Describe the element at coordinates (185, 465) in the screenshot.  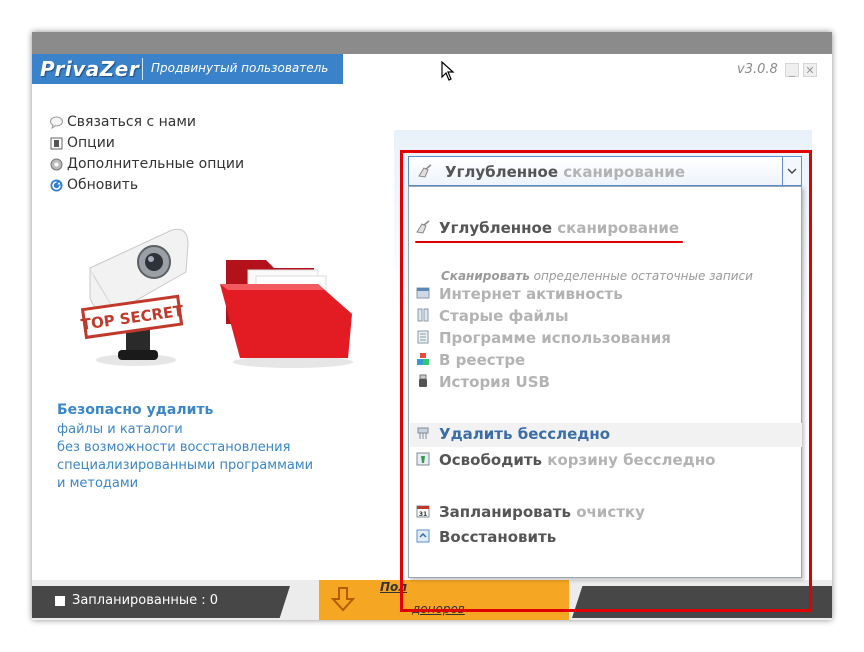
I see `description-line: специализированными программами` at that location.